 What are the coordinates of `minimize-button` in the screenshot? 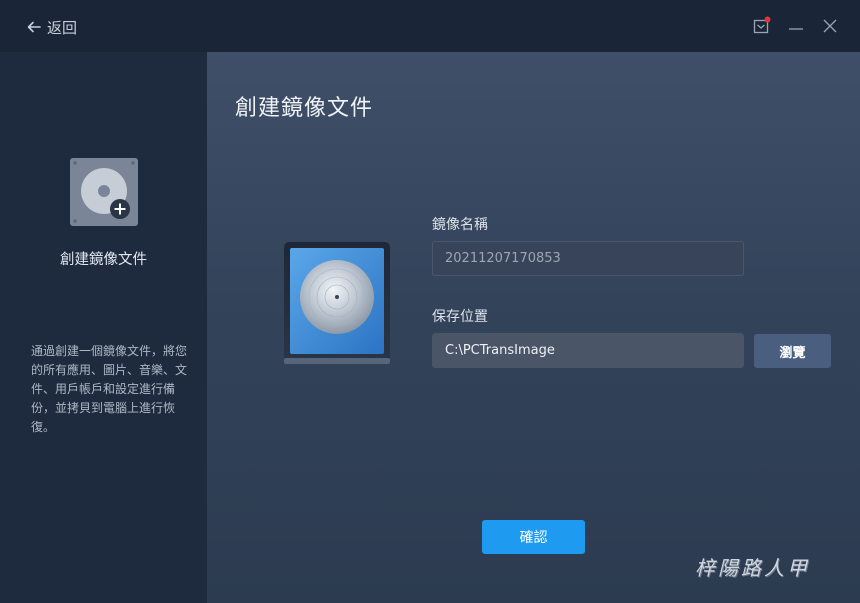 It's located at (796, 26).